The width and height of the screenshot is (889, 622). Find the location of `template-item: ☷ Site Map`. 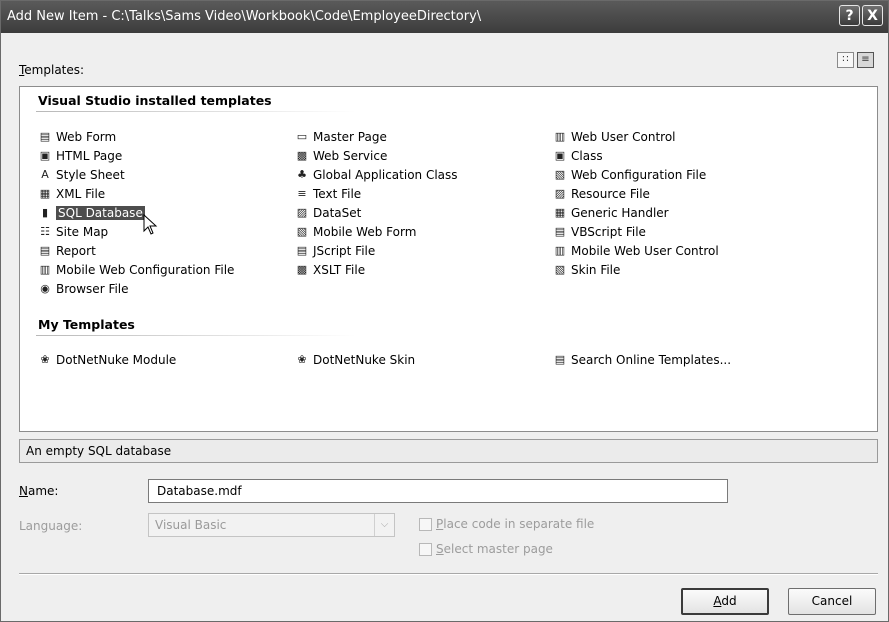

template-item: ☷ Site Map is located at coordinates (73, 232).